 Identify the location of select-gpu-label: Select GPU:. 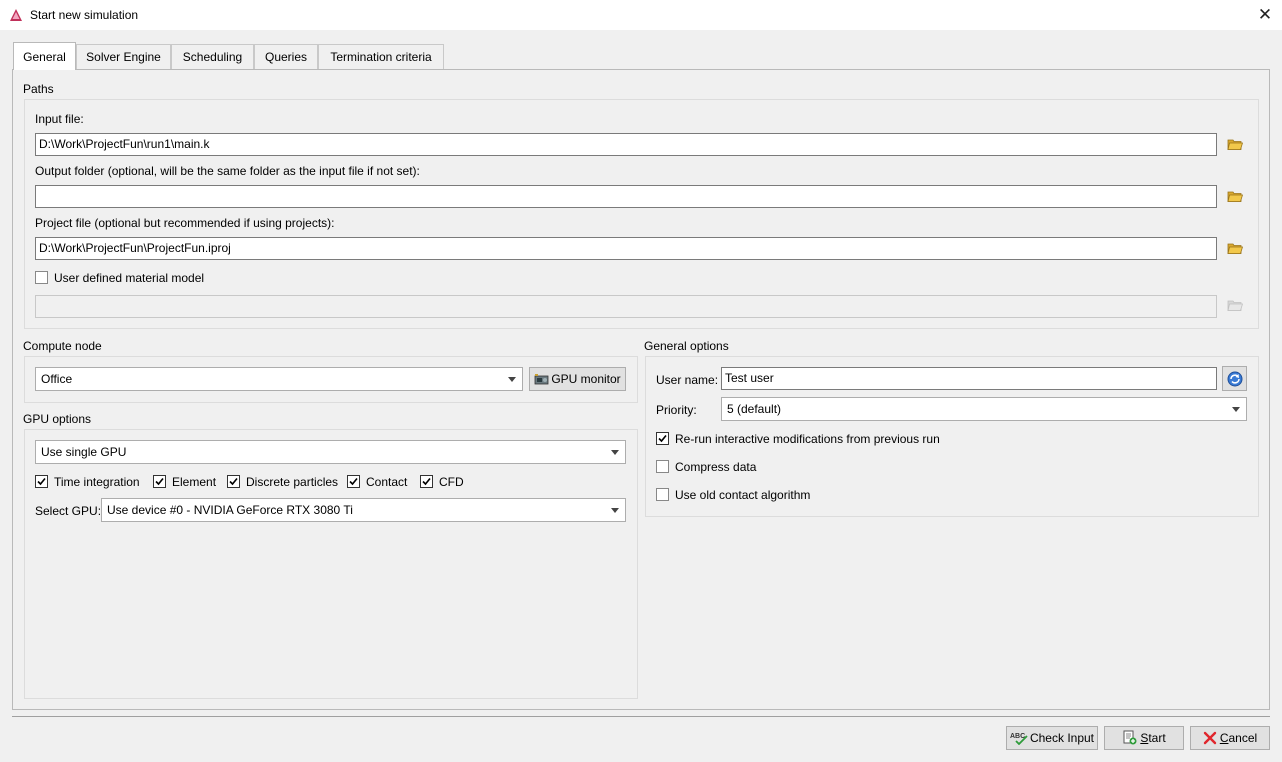
(68, 511).